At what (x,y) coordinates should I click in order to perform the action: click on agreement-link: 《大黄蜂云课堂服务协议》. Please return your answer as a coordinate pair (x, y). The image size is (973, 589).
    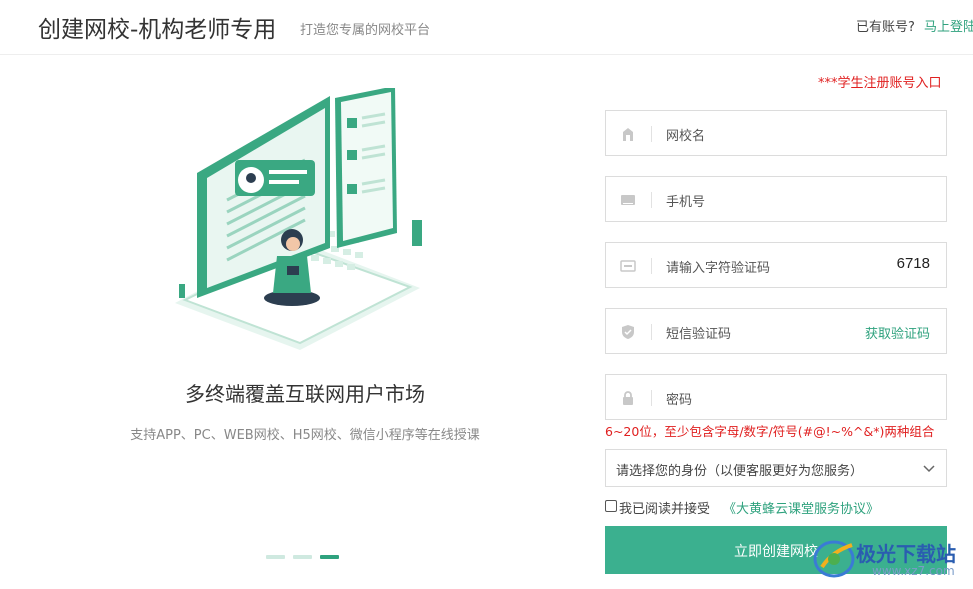
    Looking at the image, I should click on (801, 507).